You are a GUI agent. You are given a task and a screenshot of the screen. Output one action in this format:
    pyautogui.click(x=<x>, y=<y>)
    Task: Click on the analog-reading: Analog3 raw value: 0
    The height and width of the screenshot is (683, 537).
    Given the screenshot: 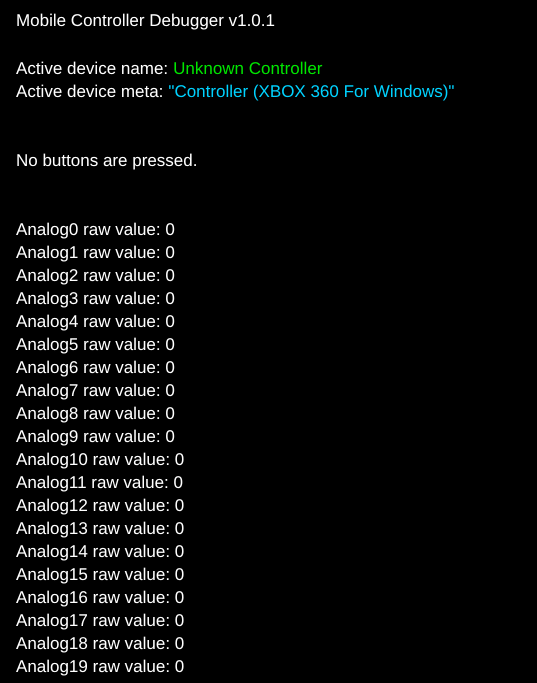 What is the action you would take?
    pyautogui.click(x=95, y=299)
    